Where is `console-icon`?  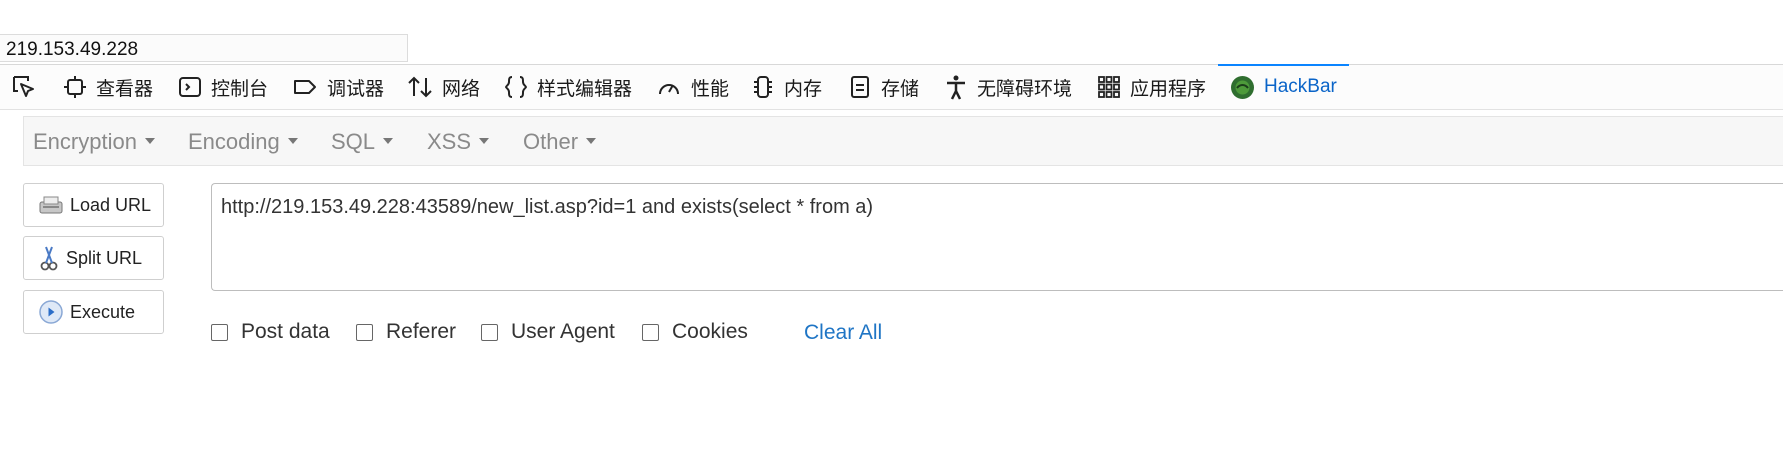 console-icon is located at coordinates (190, 87).